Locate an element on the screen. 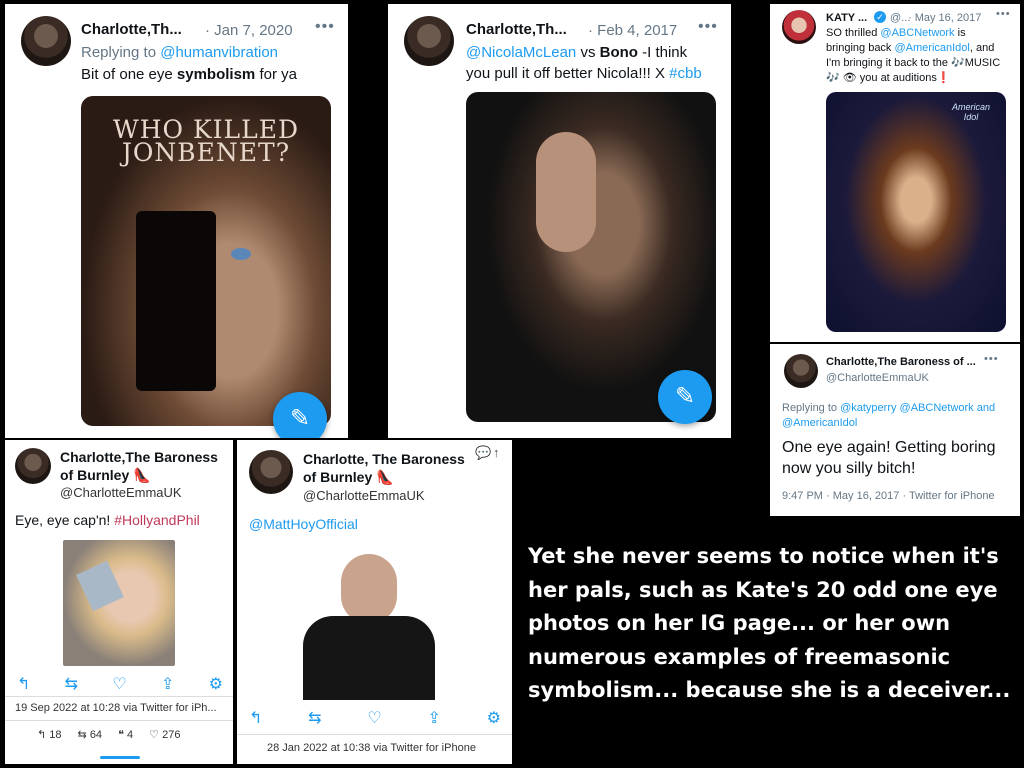 The height and width of the screenshot is (768, 1024). tweet-date: · Feb 4, 2017 is located at coordinates (633, 30).